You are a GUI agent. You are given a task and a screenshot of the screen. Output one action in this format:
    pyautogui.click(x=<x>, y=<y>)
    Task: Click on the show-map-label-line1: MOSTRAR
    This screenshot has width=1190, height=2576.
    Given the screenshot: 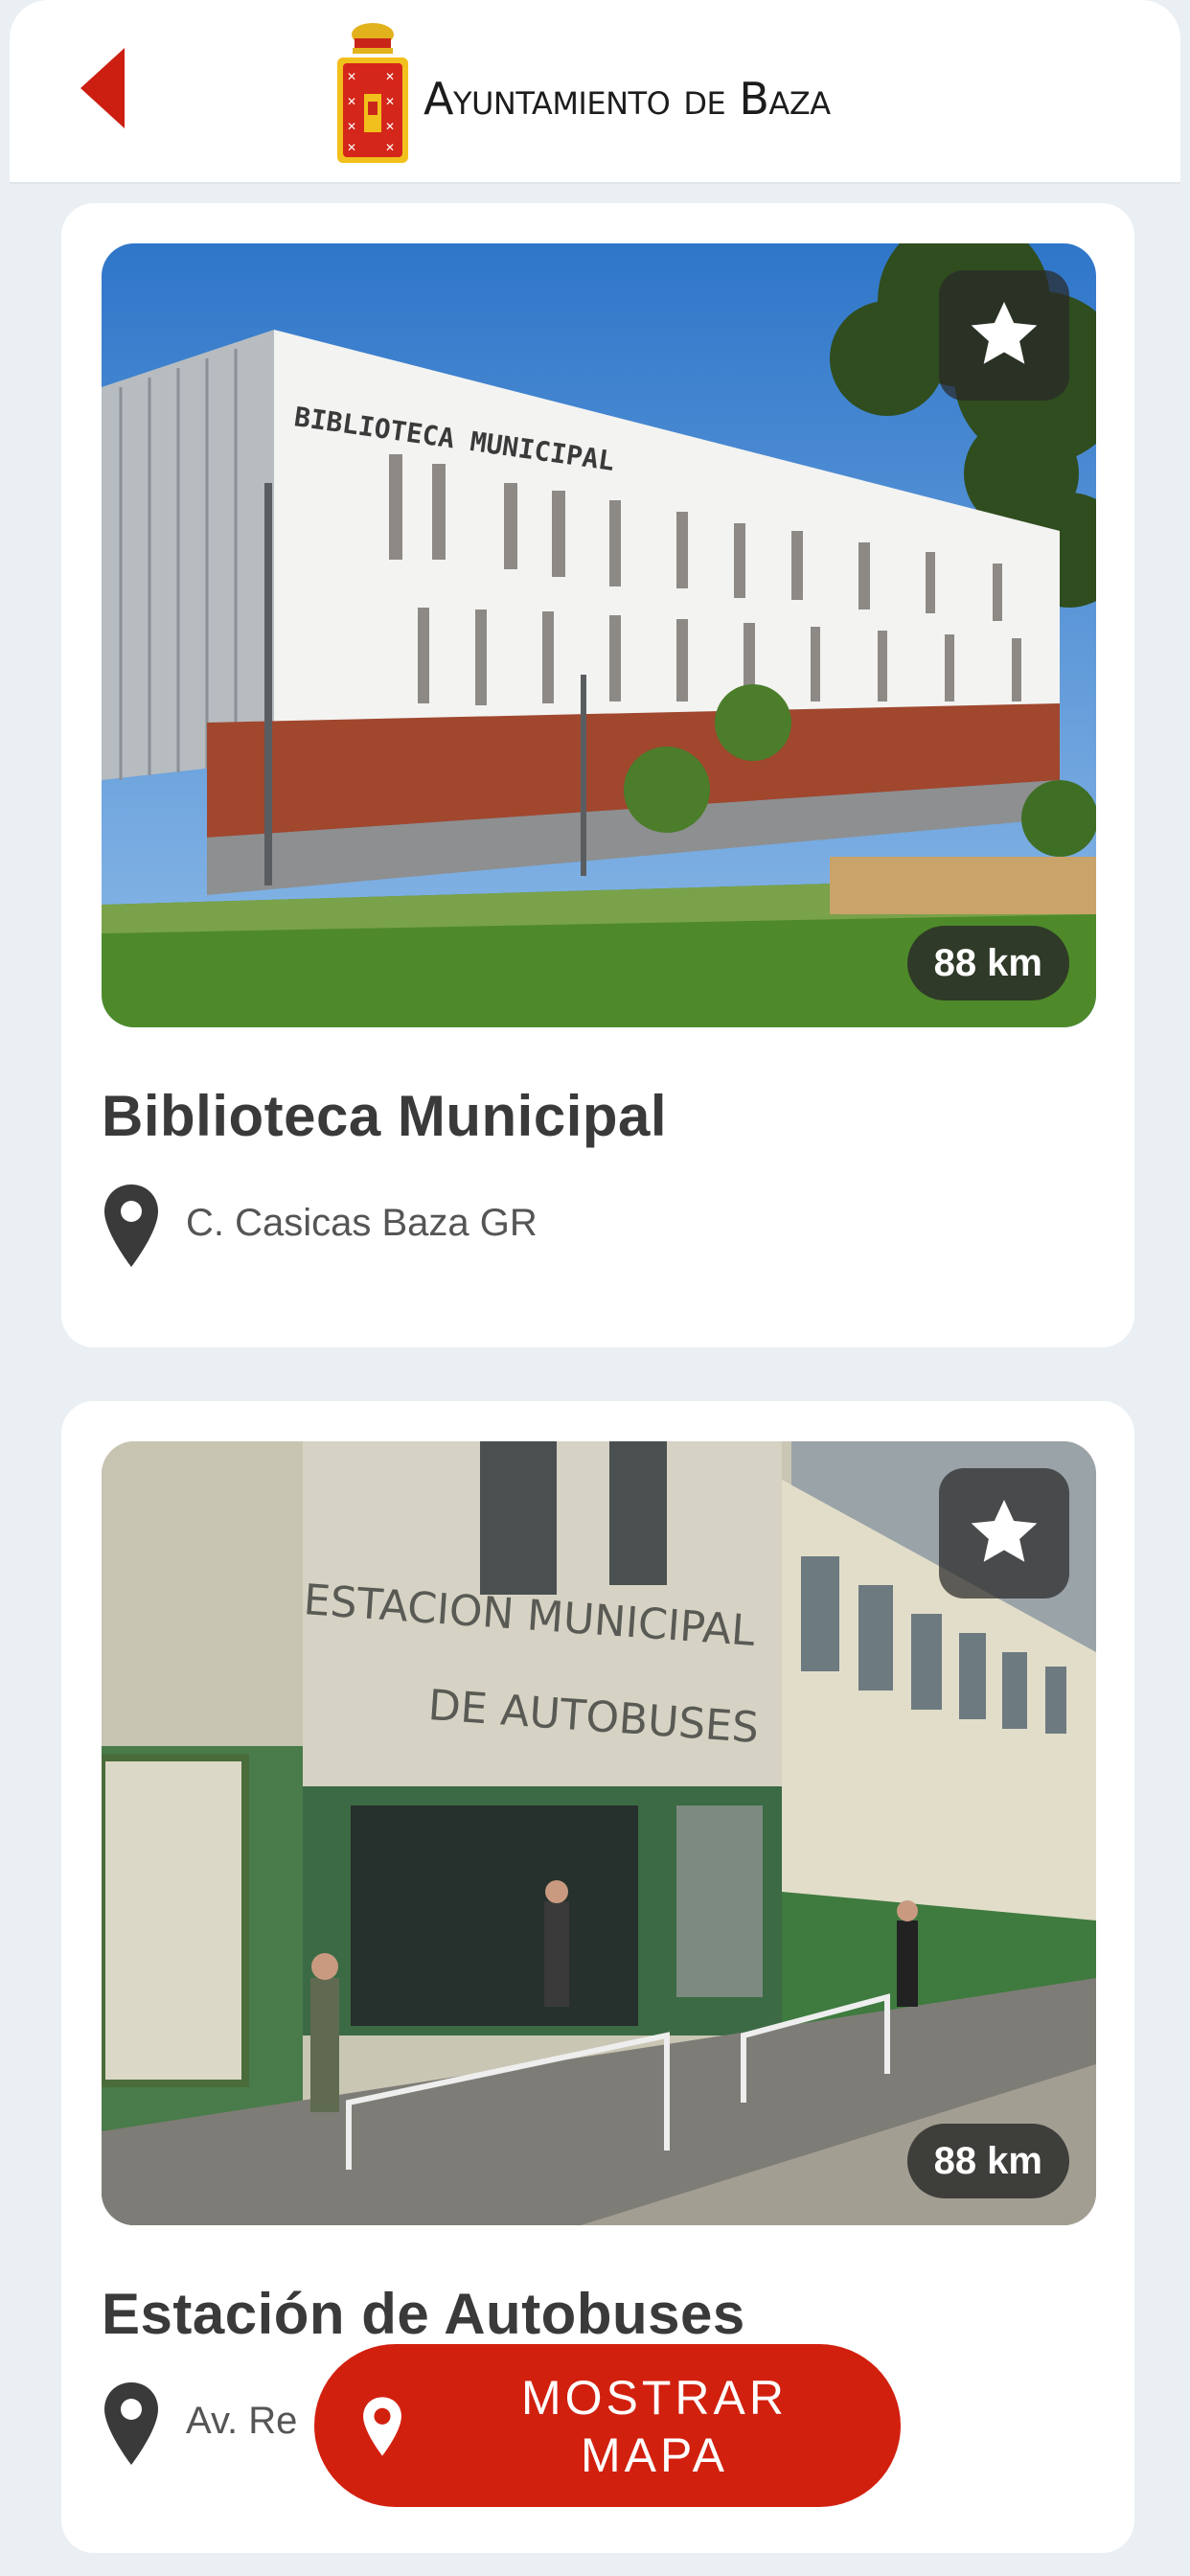 What is the action you would take?
    pyautogui.click(x=654, y=2398)
    